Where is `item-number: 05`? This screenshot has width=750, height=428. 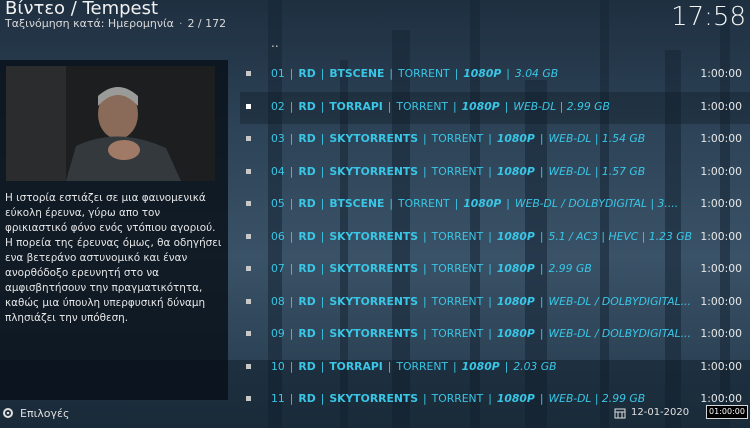 item-number: 05 is located at coordinates (278, 203).